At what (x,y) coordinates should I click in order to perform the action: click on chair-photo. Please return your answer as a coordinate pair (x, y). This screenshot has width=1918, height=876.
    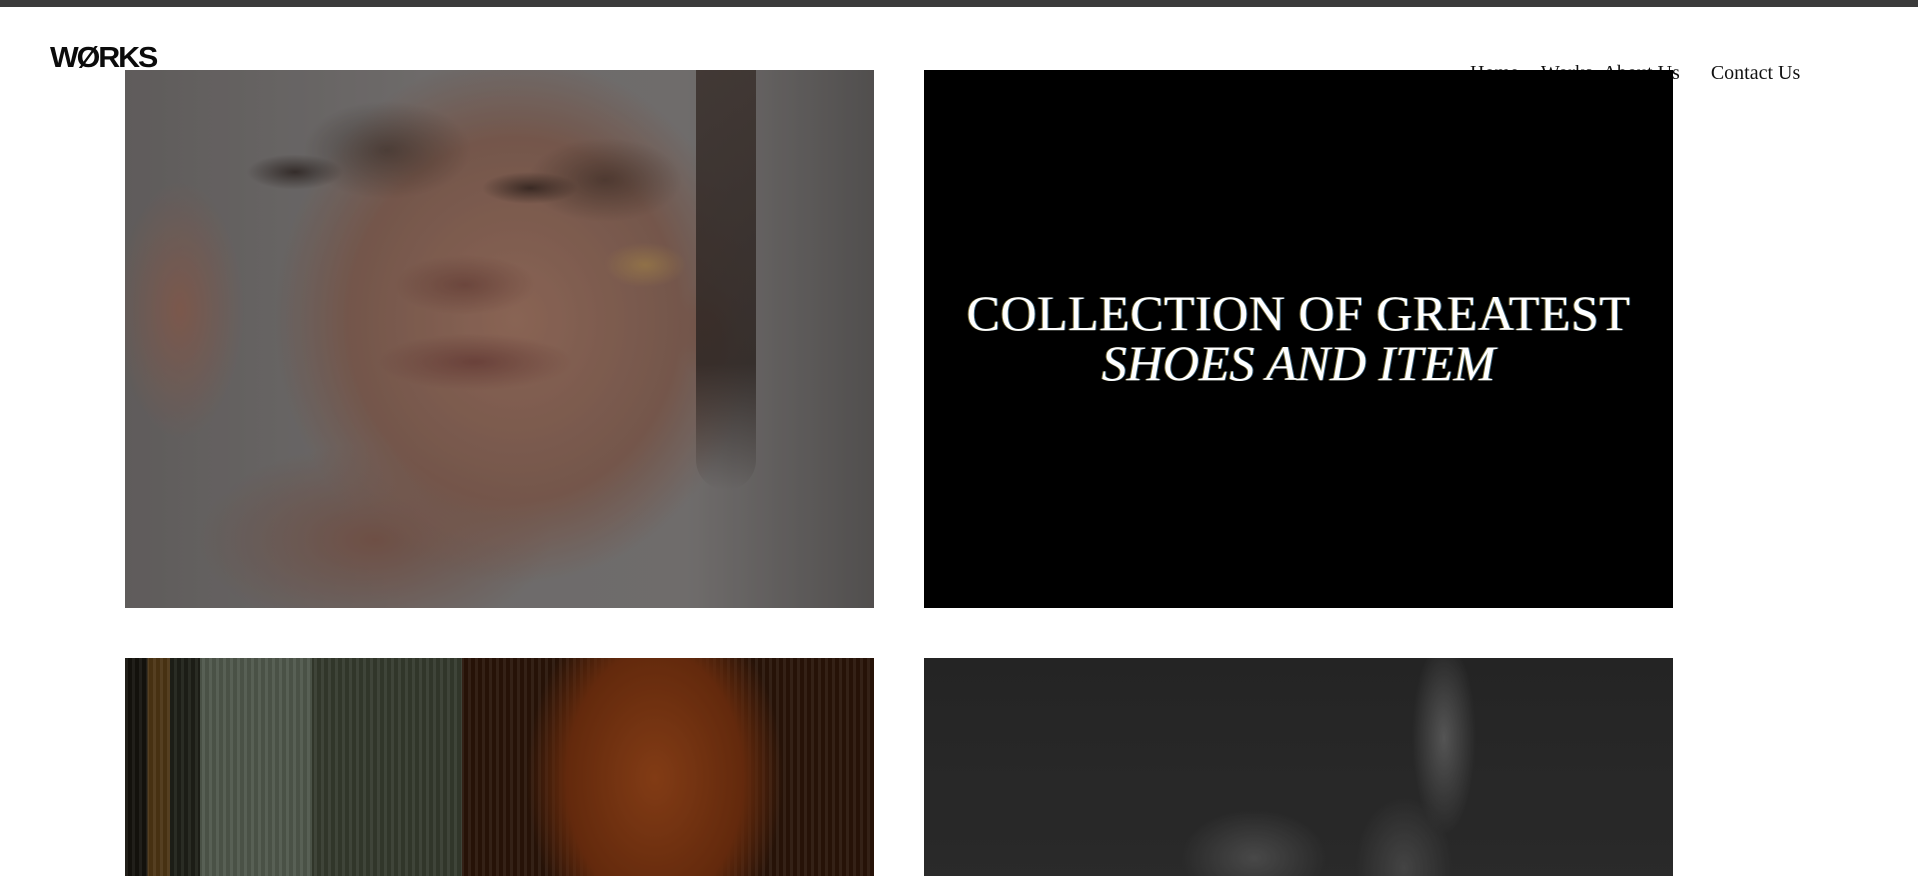
    Looking at the image, I should click on (499, 767).